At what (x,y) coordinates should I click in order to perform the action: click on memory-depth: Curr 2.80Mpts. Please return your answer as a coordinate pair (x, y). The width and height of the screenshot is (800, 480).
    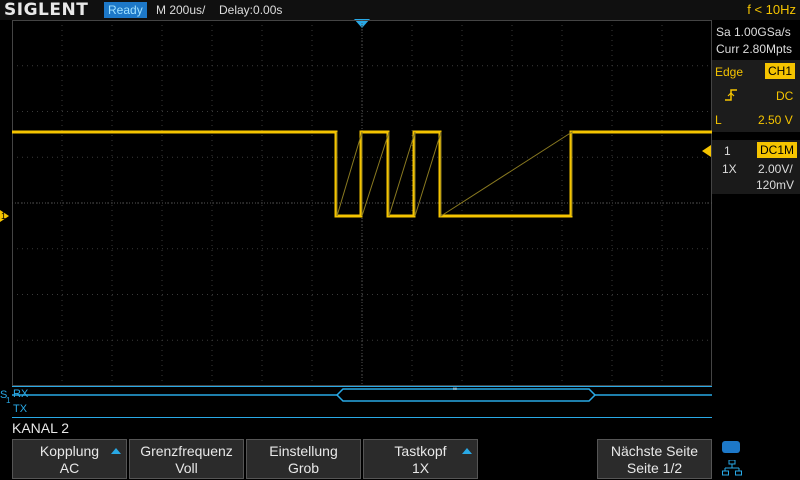
    Looking at the image, I should click on (754, 49).